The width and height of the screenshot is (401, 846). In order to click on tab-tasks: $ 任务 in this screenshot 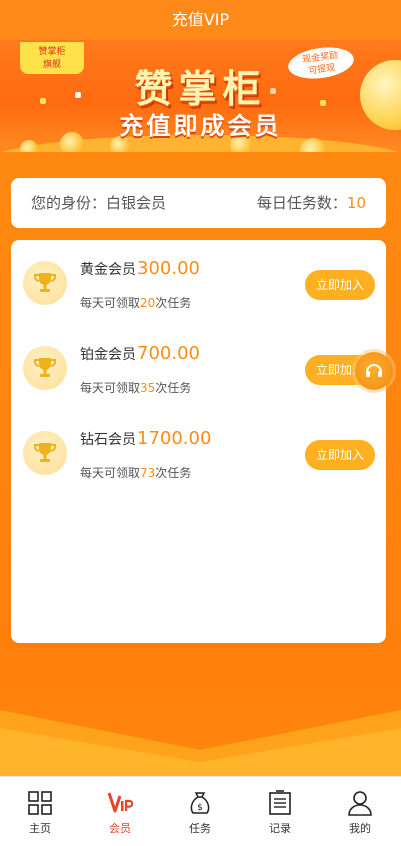, I will do `click(200, 811)`.